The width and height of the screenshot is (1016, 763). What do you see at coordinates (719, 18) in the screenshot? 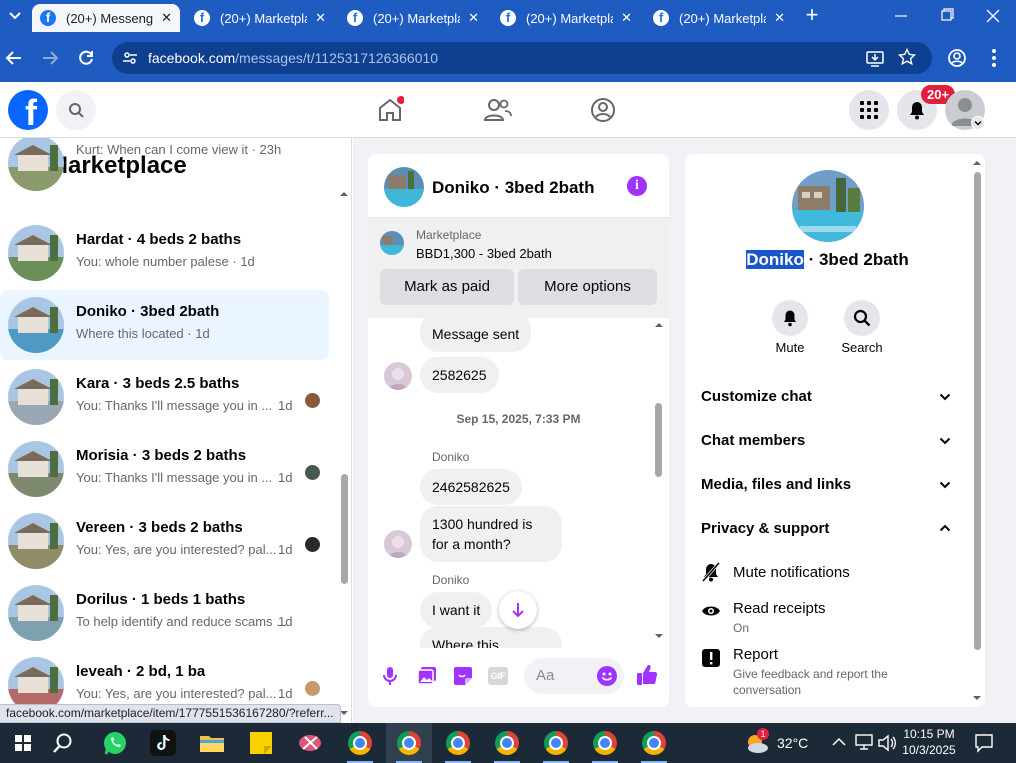
I see `tab-marketplace-4: f (20+) Marketplace ✕` at bounding box center [719, 18].